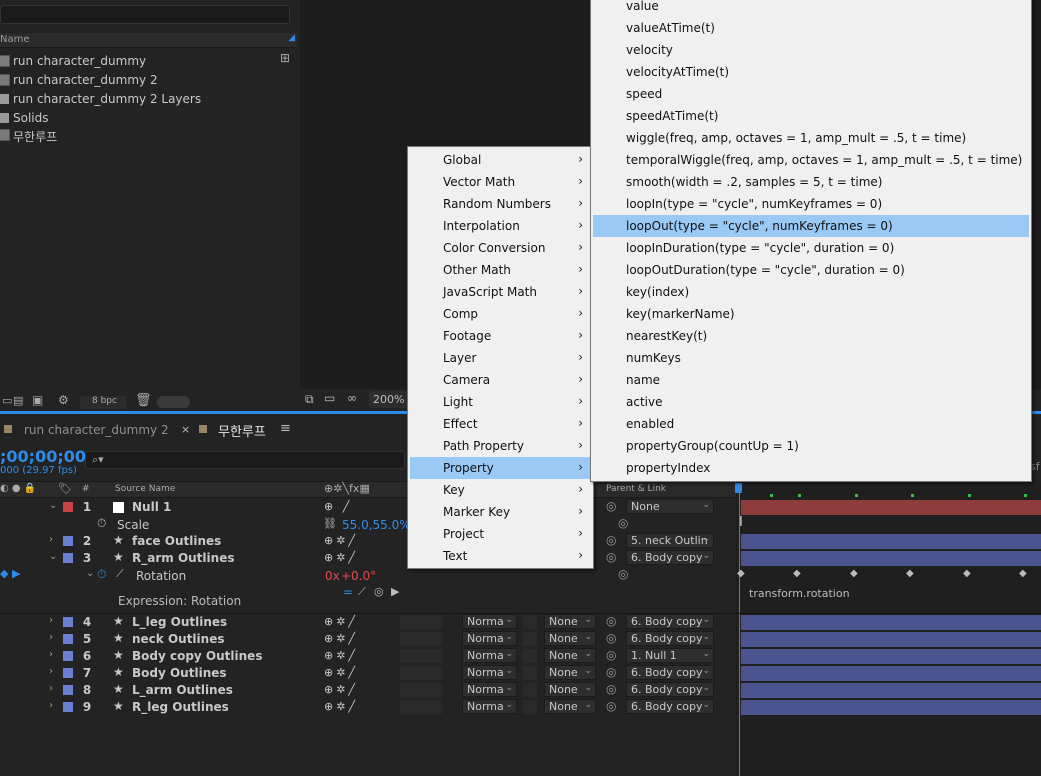  Describe the element at coordinates (148, 99) in the screenshot. I see `project-item: run character_dummy 2 Layers` at that location.